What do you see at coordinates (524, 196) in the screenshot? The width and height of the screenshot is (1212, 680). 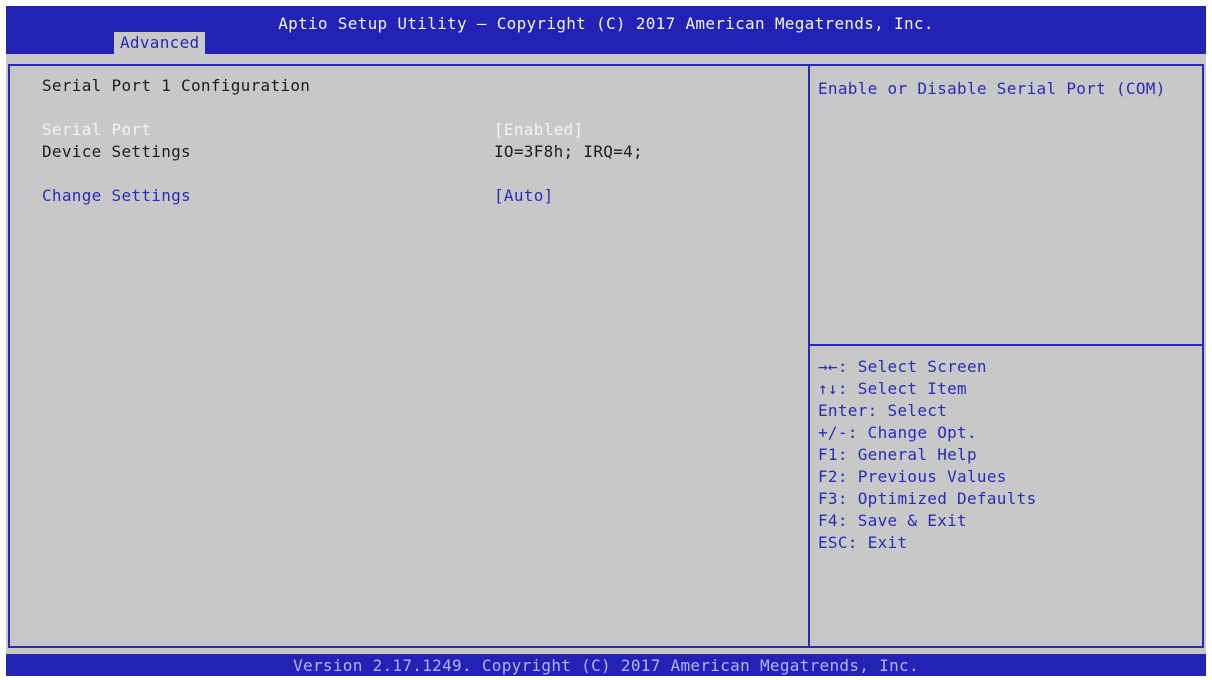 I see `setting-value-change-settings: [Auto]` at bounding box center [524, 196].